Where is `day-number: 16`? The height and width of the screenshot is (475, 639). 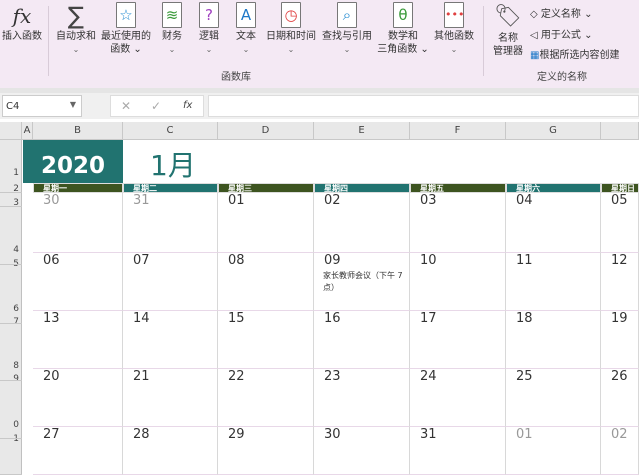
day-number: 16 is located at coordinates (332, 318).